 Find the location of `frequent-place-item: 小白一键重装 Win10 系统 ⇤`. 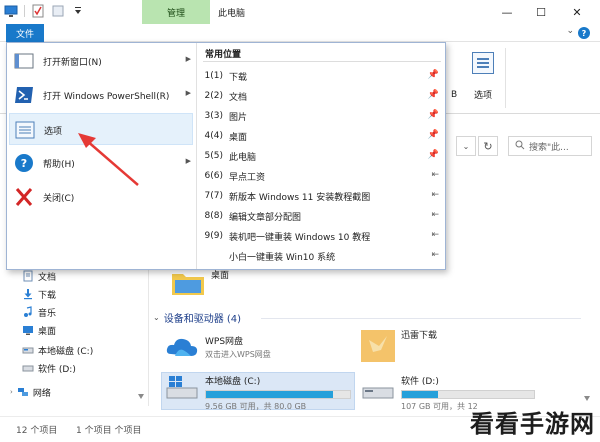

frequent-place-item: 小白一键重装 Win10 系统 ⇤ is located at coordinates (322, 256).